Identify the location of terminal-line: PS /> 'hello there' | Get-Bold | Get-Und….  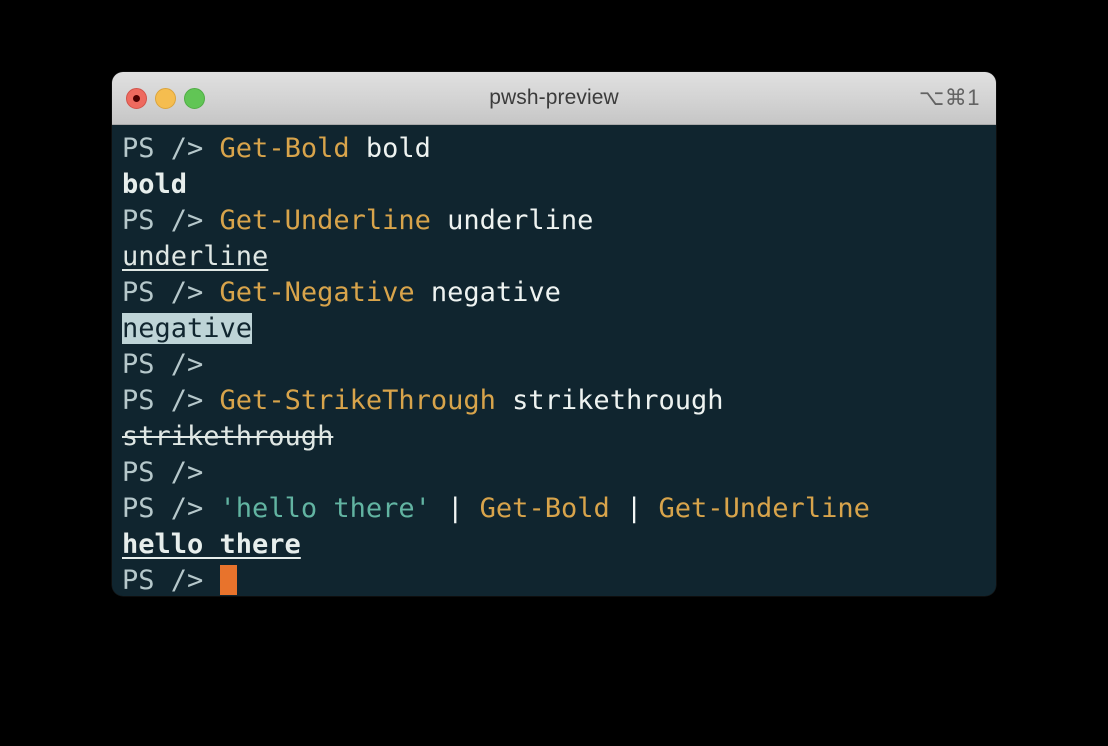
(559, 509).